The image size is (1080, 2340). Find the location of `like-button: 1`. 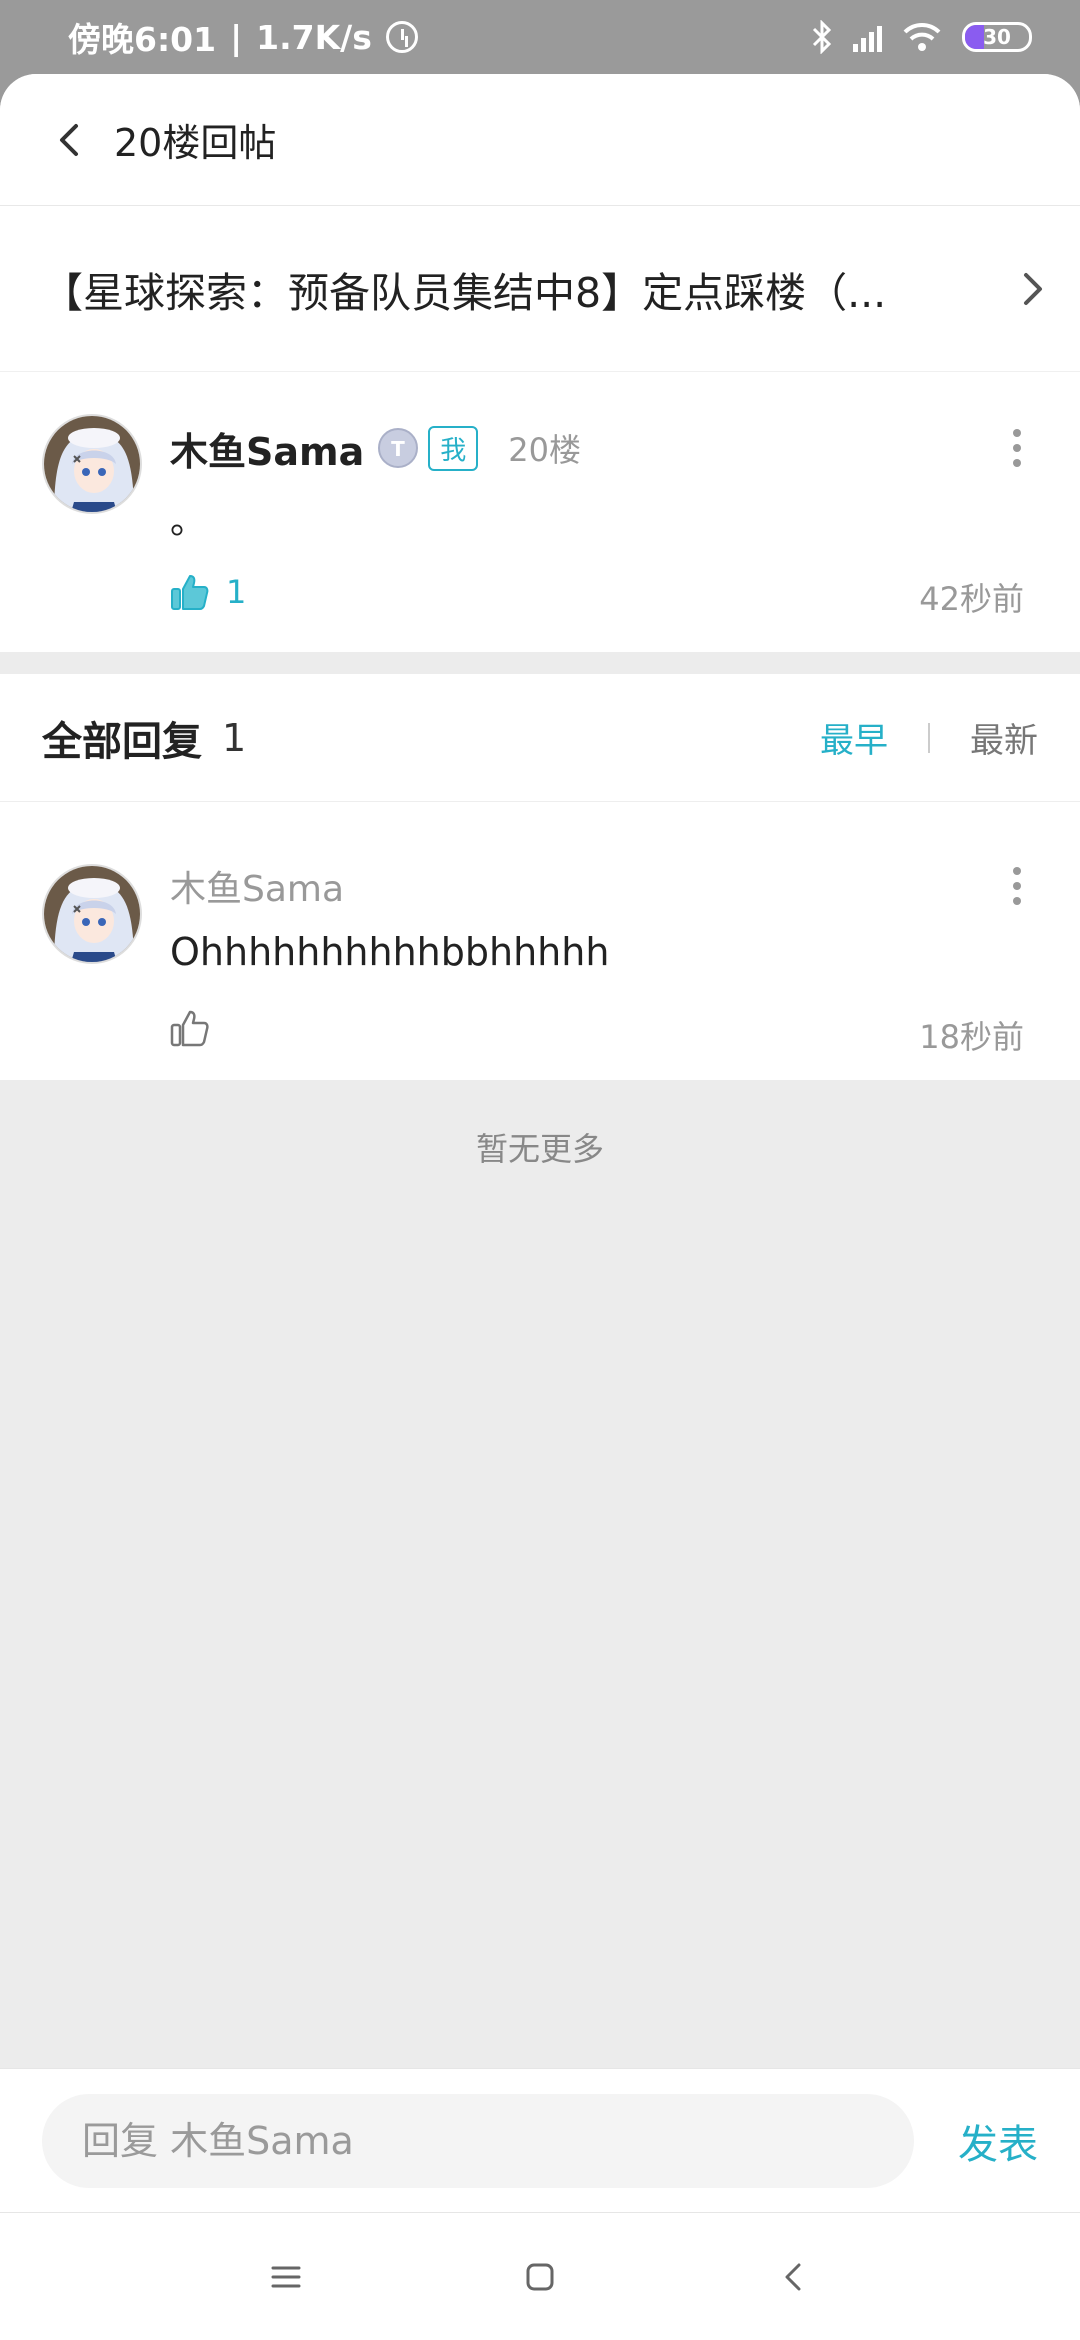

like-button: 1 is located at coordinates (208, 592).